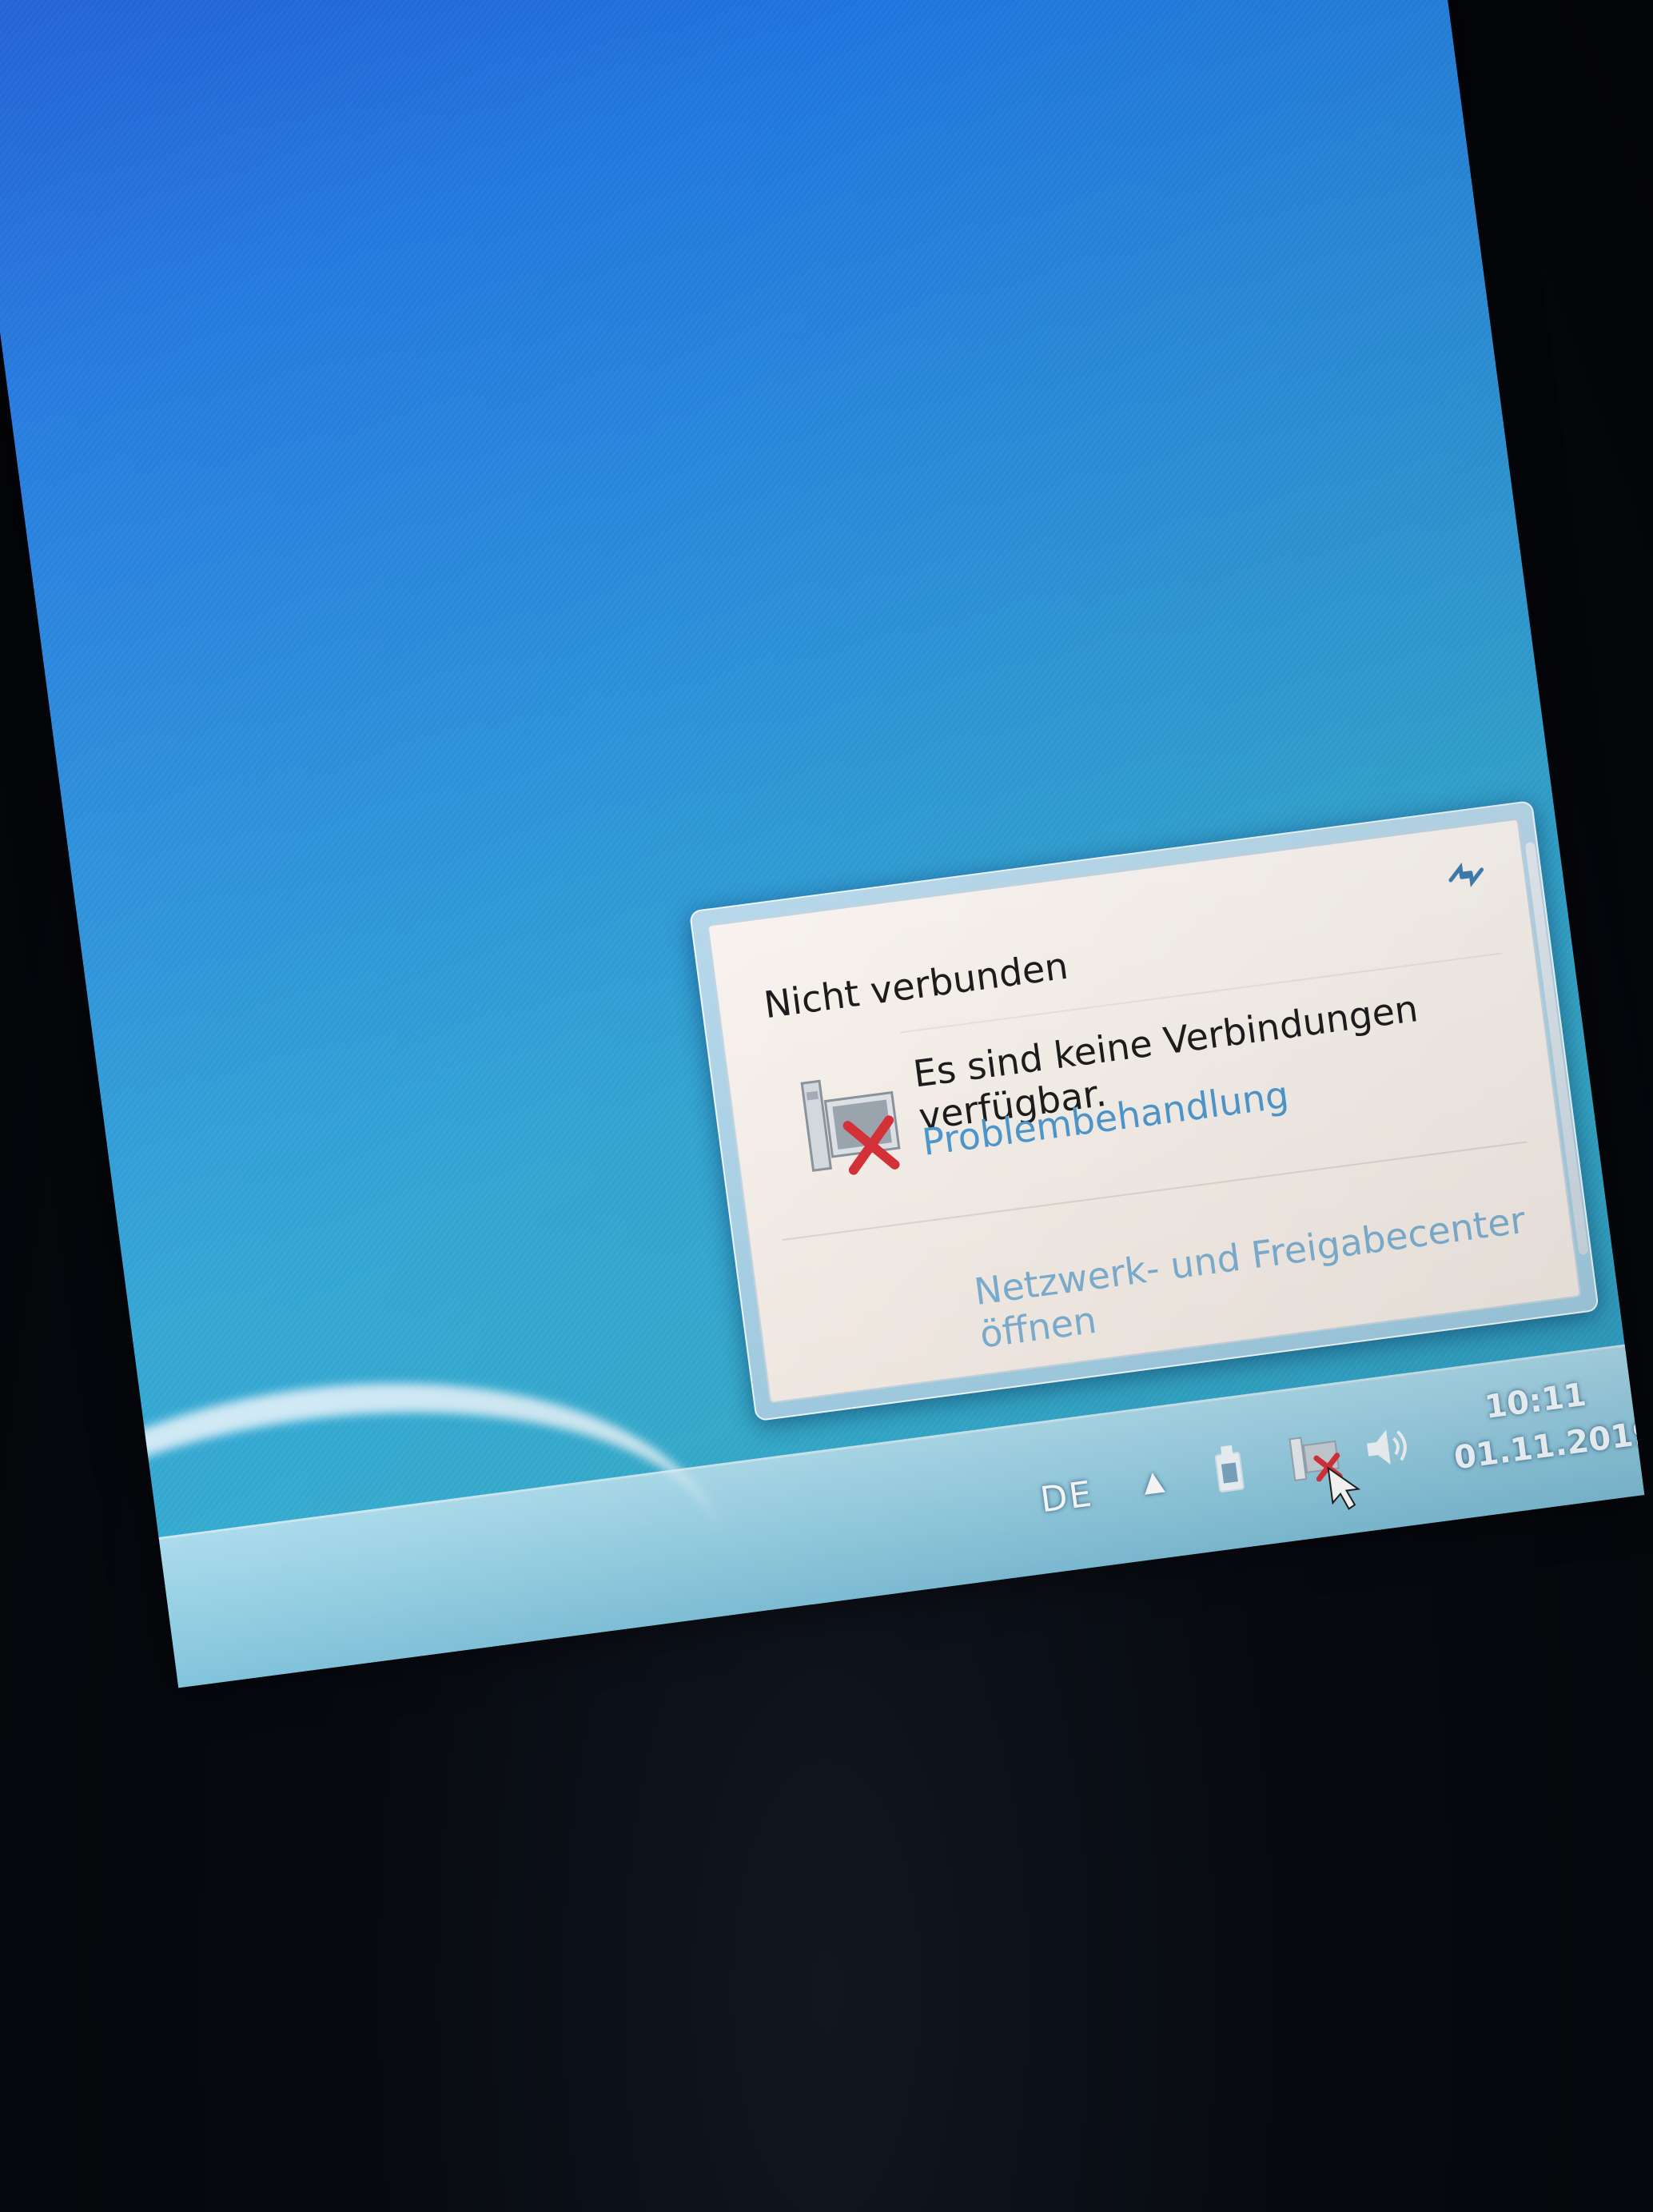 The height and width of the screenshot is (2212, 1653). I want to click on volume-icon, so click(1388, 1447).